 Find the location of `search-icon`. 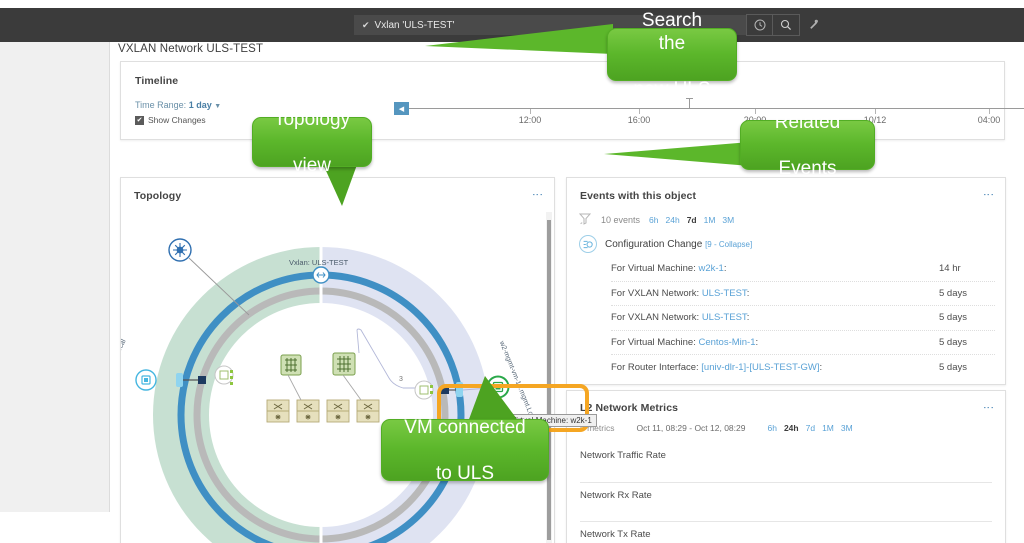

search-icon is located at coordinates (786, 25).